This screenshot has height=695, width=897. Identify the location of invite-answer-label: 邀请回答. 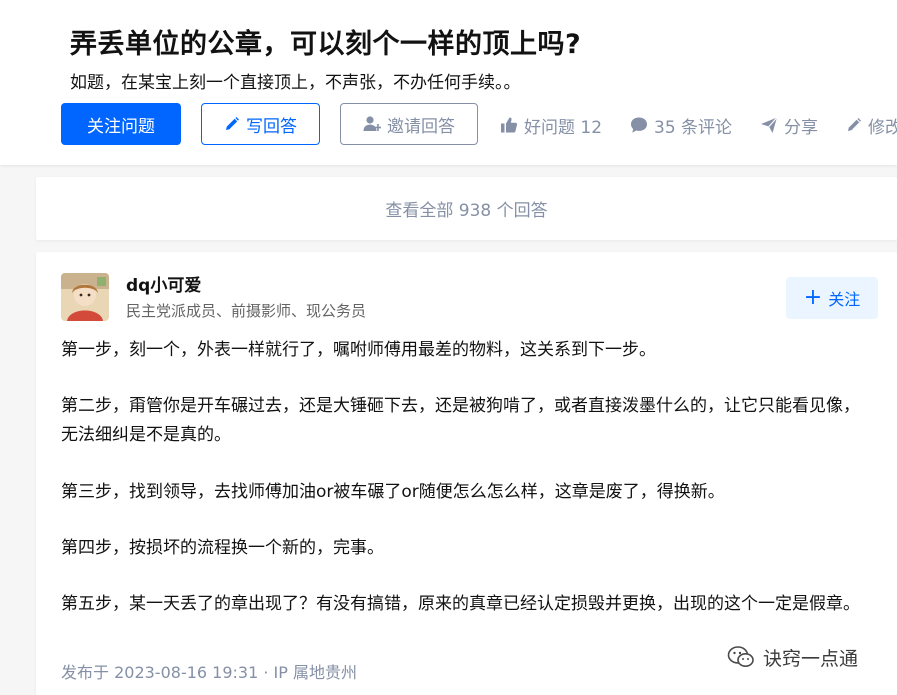
(421, 126).